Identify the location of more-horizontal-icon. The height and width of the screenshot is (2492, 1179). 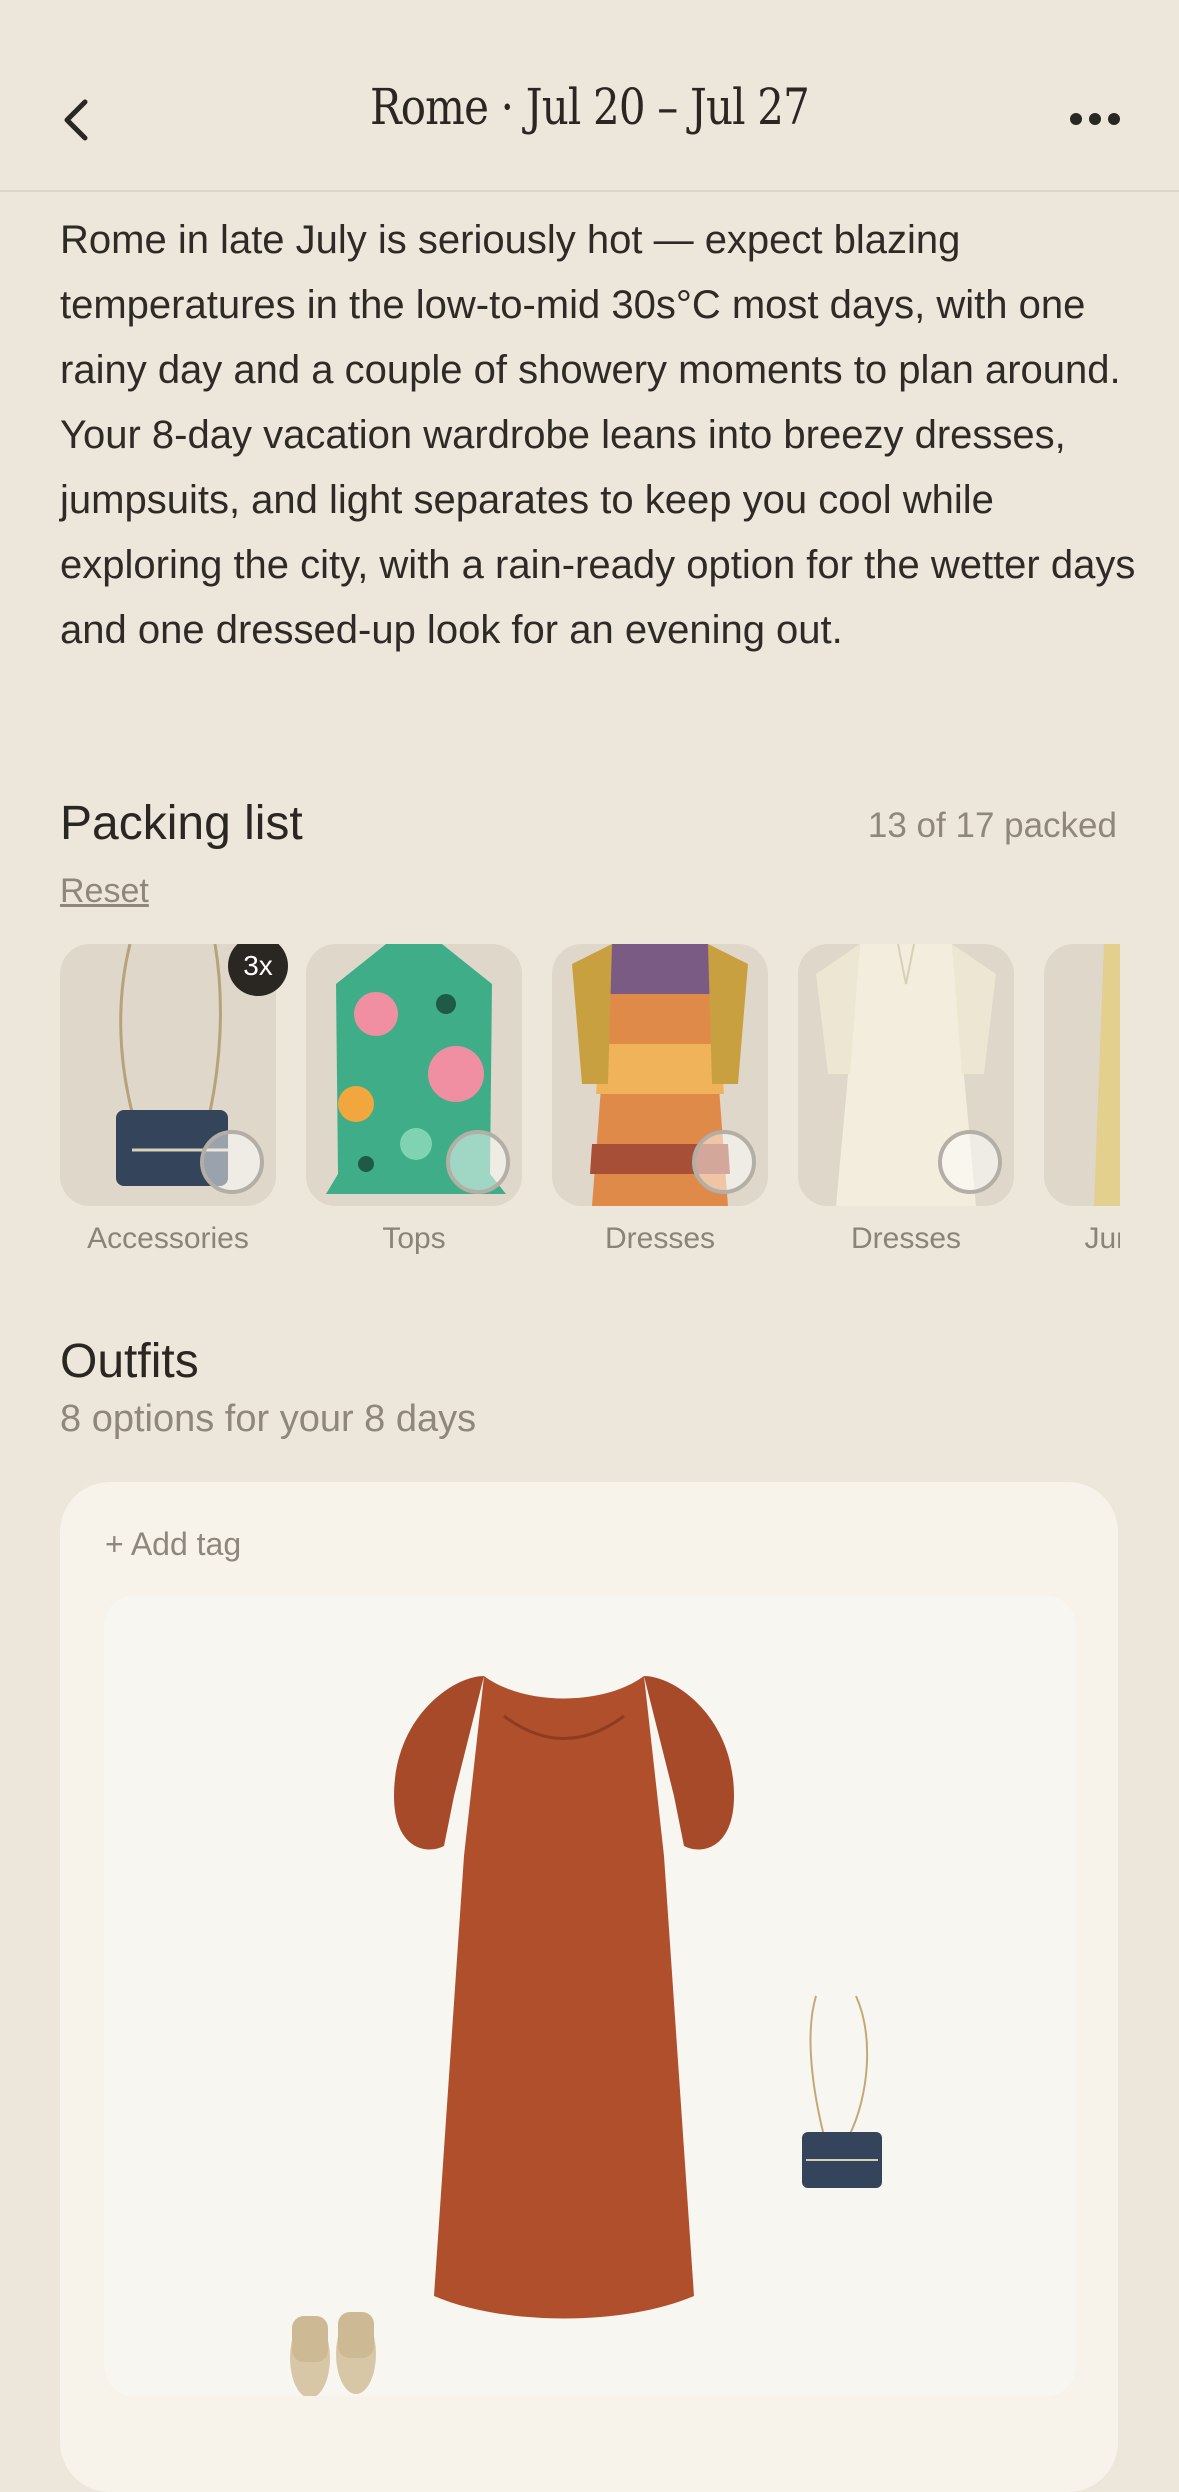
(1095, 119).